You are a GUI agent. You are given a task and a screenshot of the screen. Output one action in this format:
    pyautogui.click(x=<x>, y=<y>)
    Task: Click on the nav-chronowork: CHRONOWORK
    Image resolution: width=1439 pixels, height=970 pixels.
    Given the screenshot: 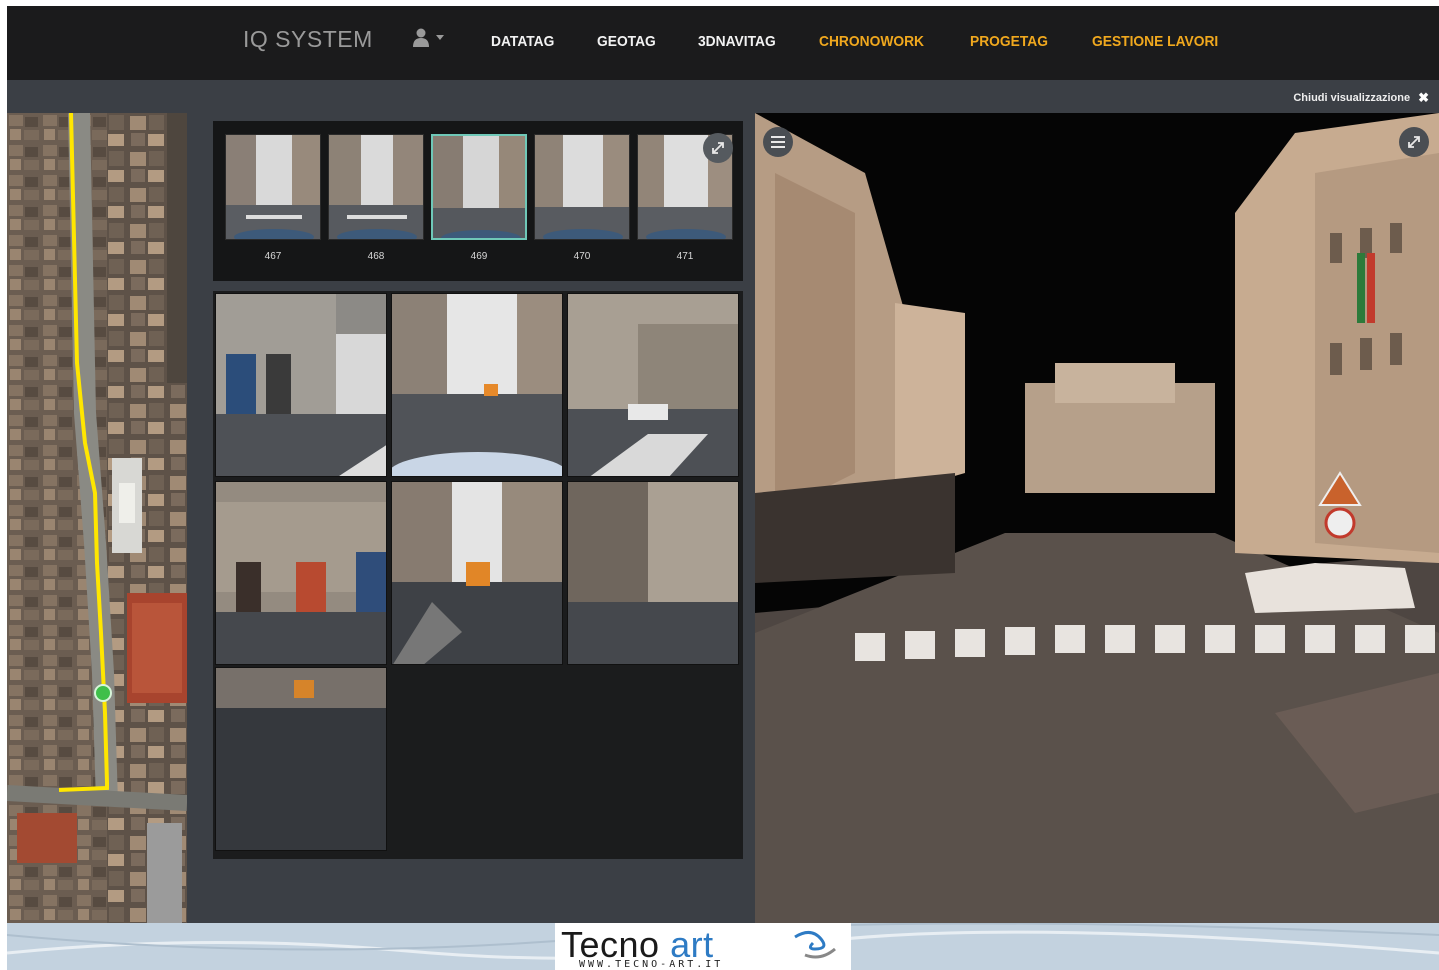 What is the action you would take?
    pyautogui.click(x=871, y=41)
    